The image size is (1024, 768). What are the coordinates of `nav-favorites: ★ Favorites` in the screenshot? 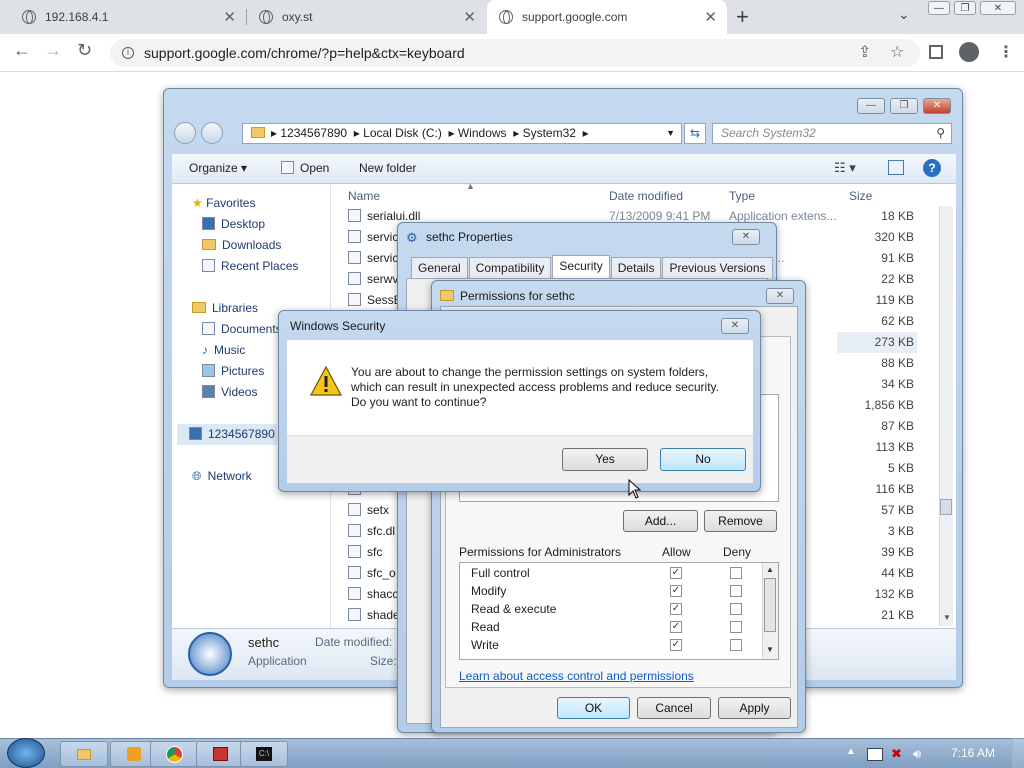 It's located at (245, 203).